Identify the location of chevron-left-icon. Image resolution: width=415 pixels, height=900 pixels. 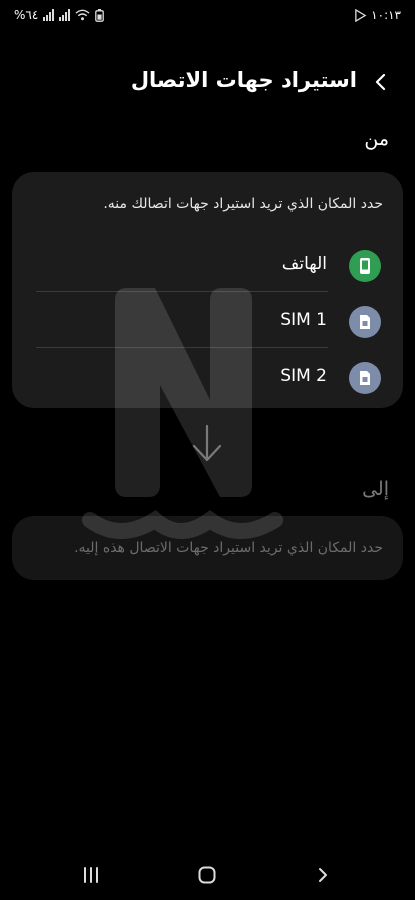
(380, 82).